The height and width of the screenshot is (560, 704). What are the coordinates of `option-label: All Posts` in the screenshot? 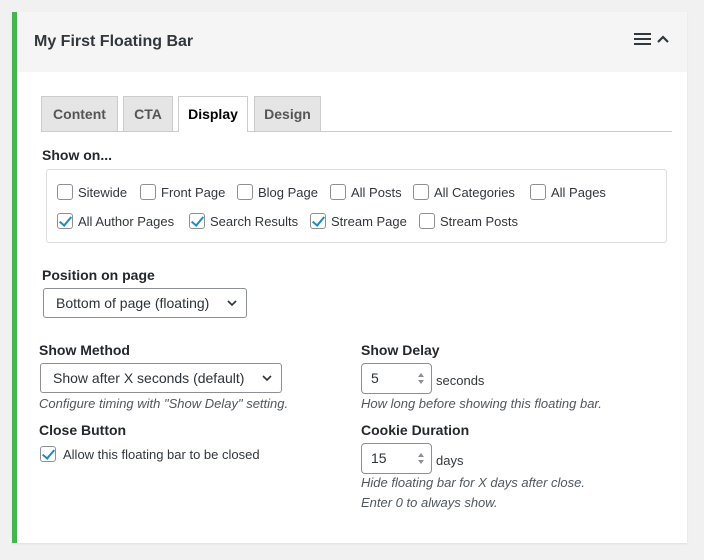 It's located at (376, 192).